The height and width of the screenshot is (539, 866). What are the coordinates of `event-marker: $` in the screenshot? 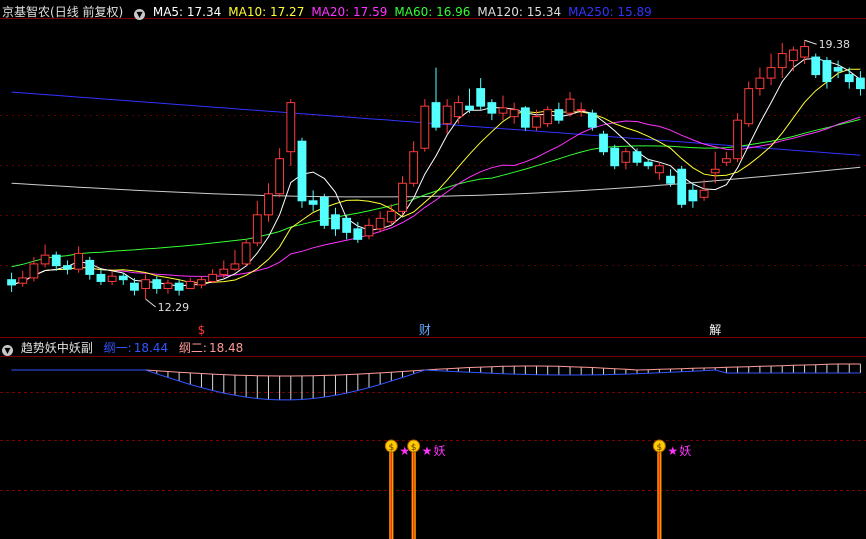 It's located at (202, 330).